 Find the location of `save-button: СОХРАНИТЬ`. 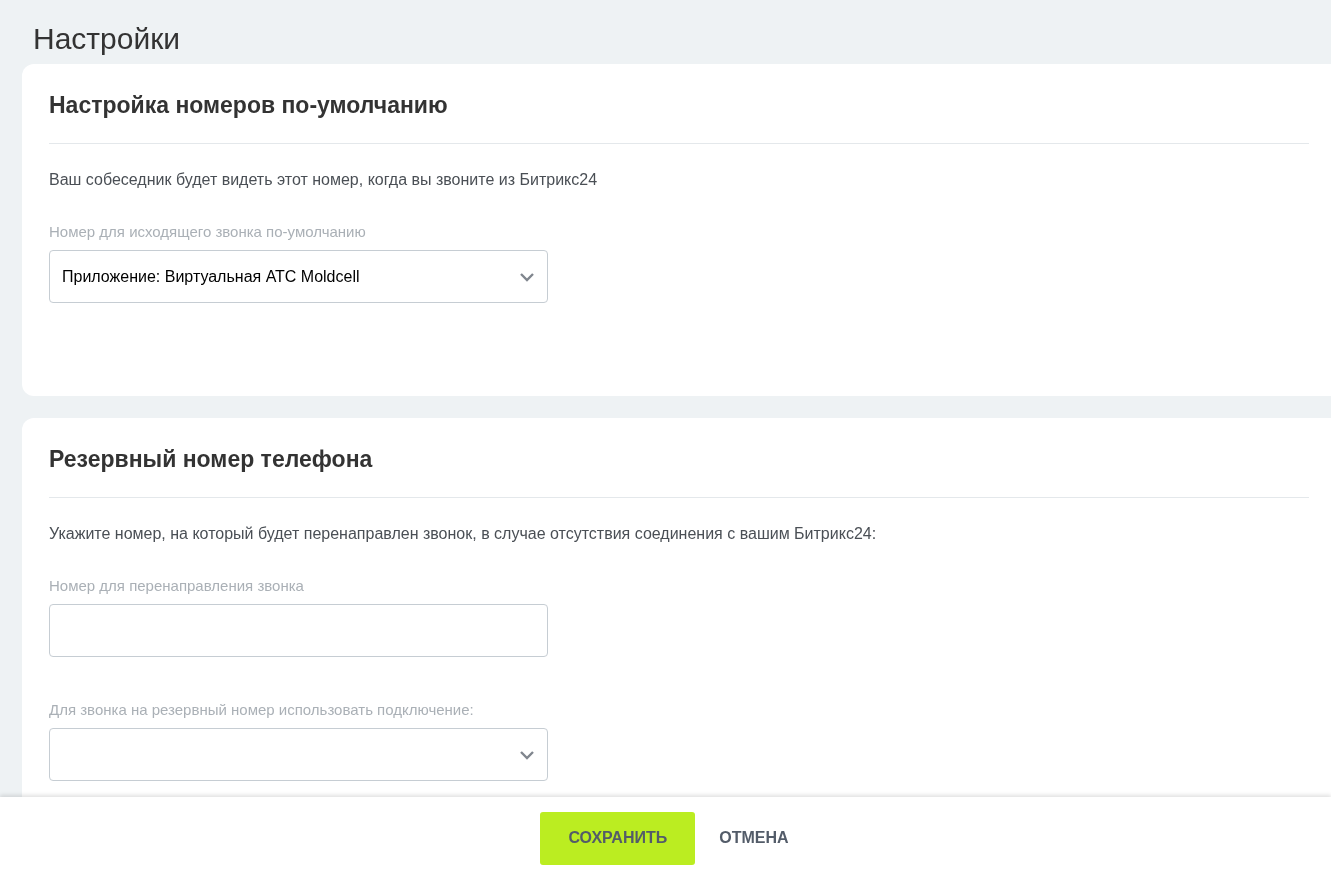

save-button: СОХРАНИТЬ is located at coordinates (618, 838).